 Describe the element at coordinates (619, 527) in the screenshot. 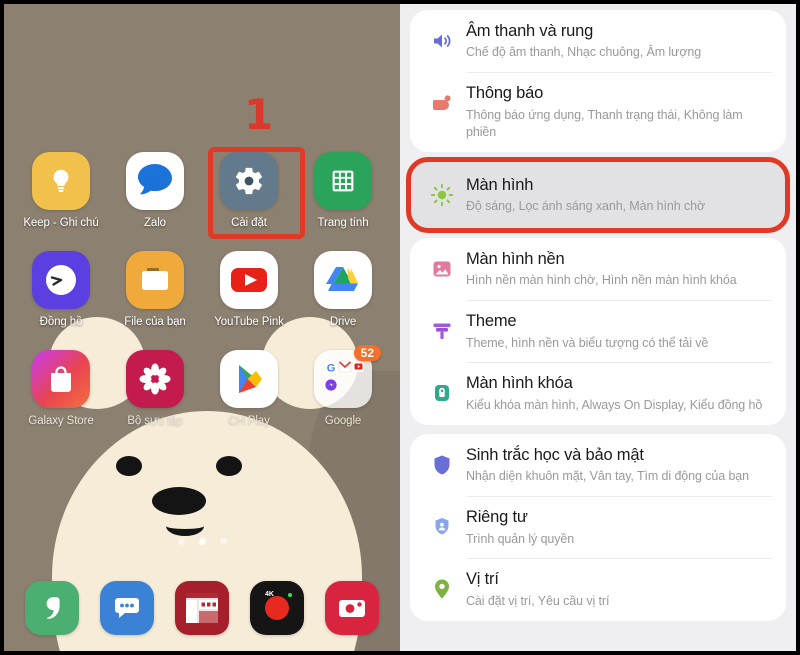

I see `settings-row-text: Riêng tư Trình quản lý quyền` at that location.